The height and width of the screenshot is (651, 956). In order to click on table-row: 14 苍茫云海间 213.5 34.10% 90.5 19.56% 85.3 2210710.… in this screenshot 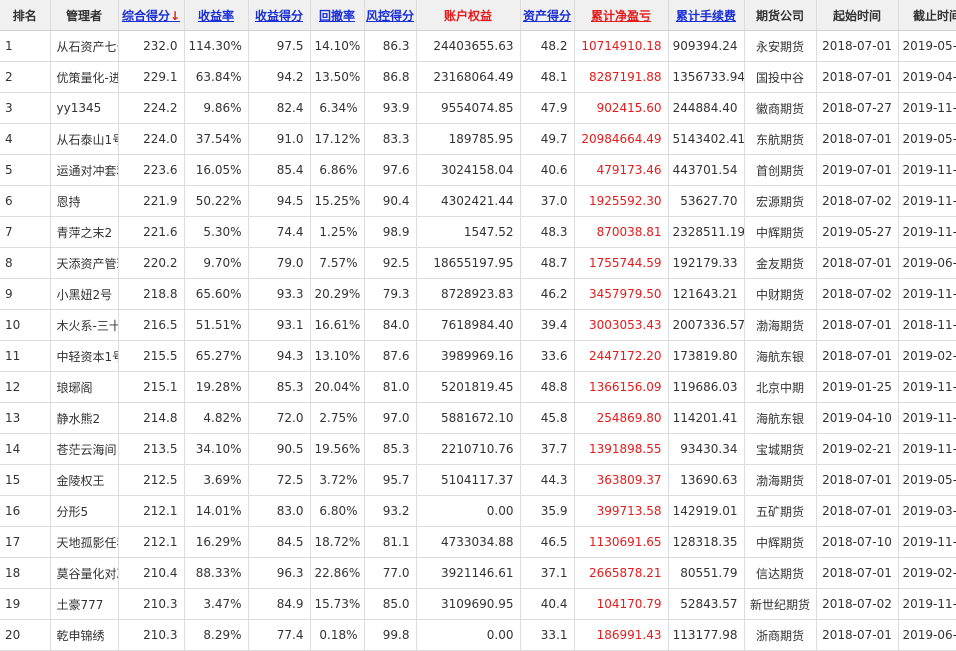, I will do `click(478, 449)`.